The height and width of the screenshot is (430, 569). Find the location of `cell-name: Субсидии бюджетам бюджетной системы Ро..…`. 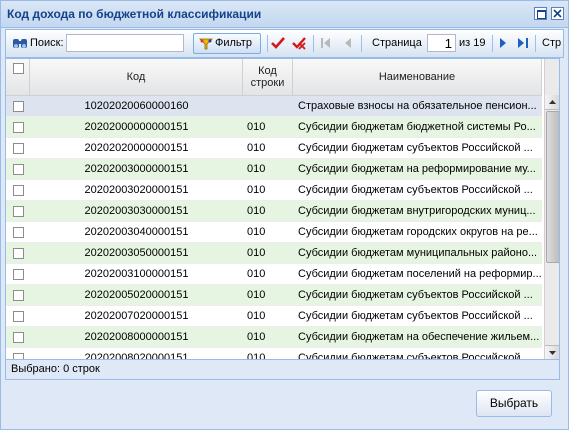

cell-name: Субсидии бюджетам бюджетной системы Ро..… is located at coordinates (417, 127).